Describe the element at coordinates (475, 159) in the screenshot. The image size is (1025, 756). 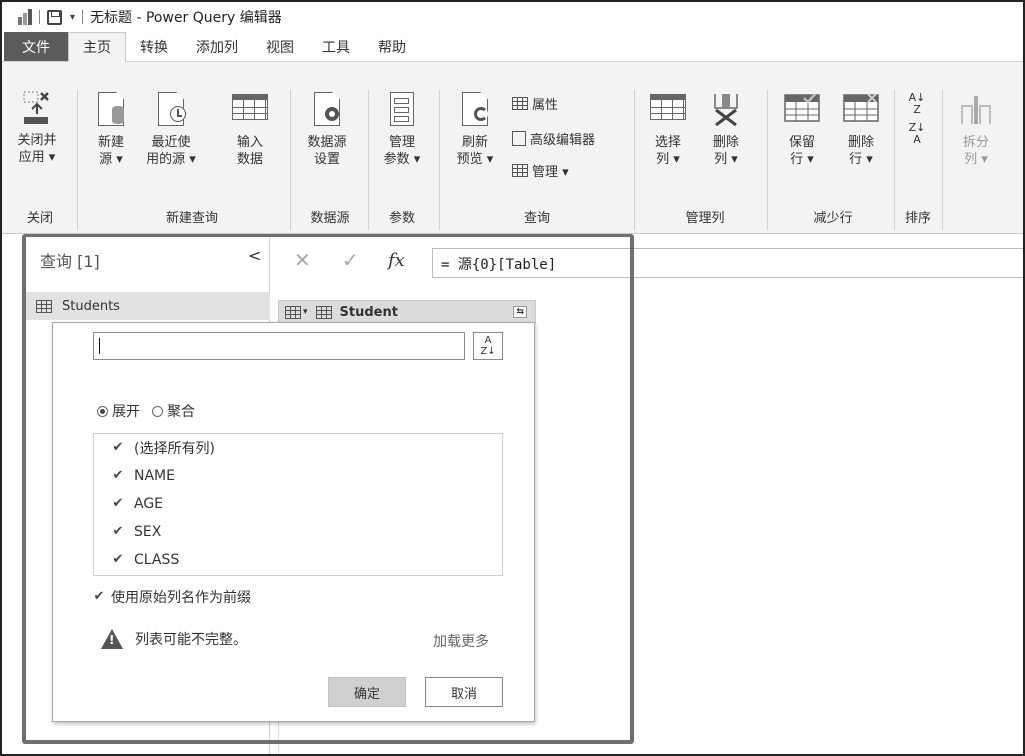
I see `refresh-preview-label-2: 预览 ▾` at that location.